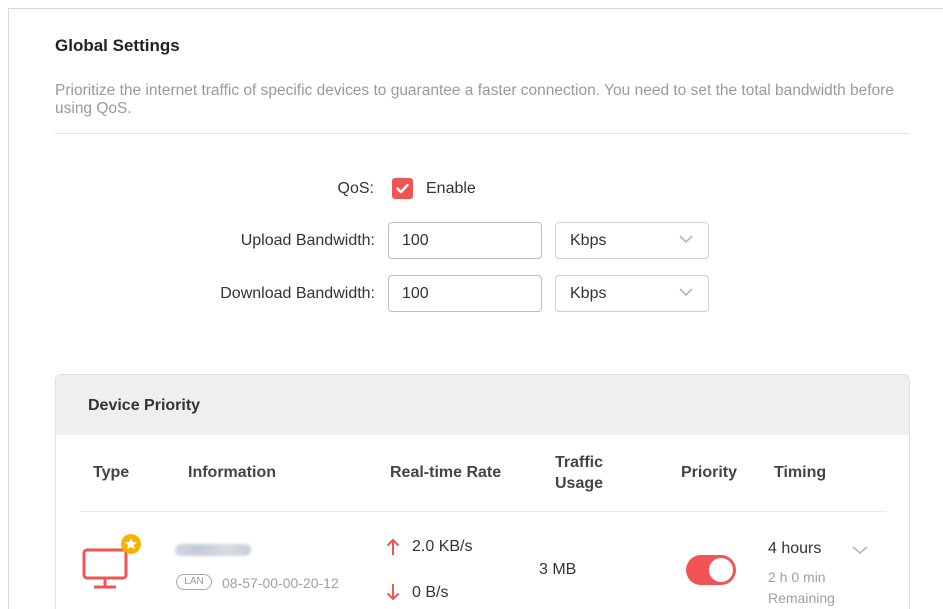  What do you see at coordinates (588, 240) in the screenshot?
I see `upload-unit-value: Kbps` at bounding box center [588, 240].